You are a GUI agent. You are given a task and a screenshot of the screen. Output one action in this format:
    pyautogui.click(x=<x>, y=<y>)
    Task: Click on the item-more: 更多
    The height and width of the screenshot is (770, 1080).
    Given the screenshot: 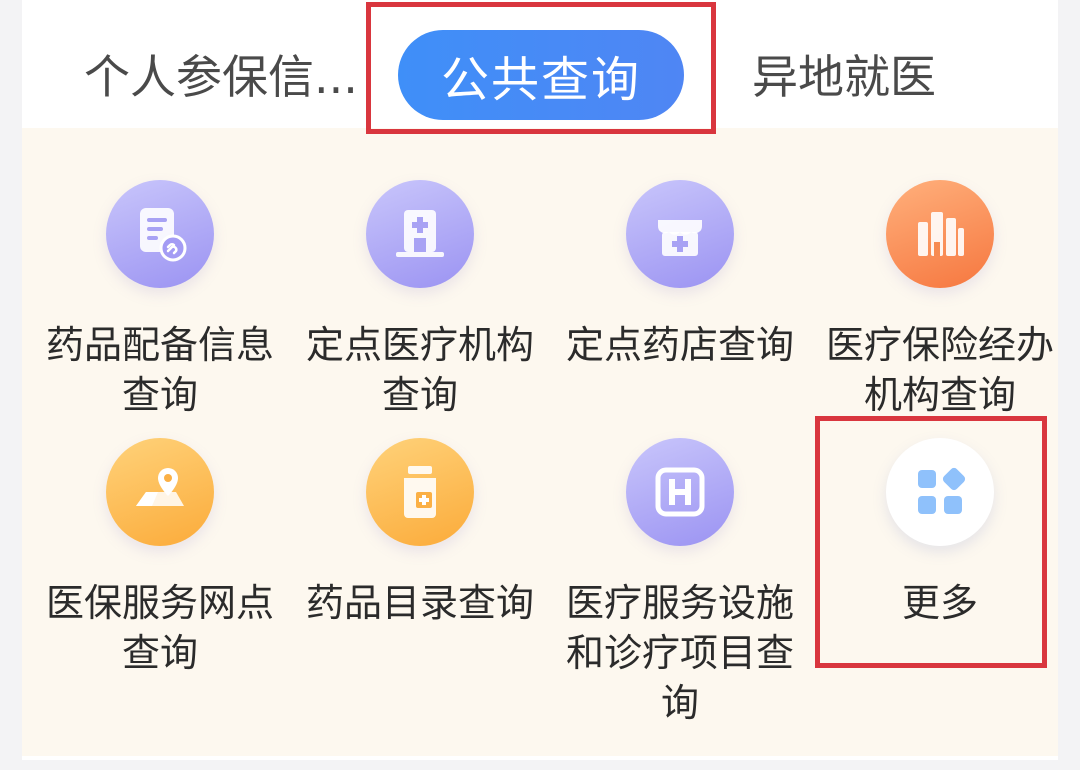 What is the action you would take?
    pyautogui.click(x=940, y=533)
    